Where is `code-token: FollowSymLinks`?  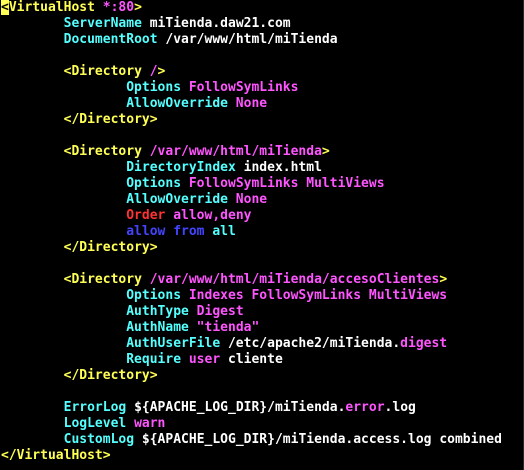 code-token: FollowSymLinks is located at coordinates (240, 87).